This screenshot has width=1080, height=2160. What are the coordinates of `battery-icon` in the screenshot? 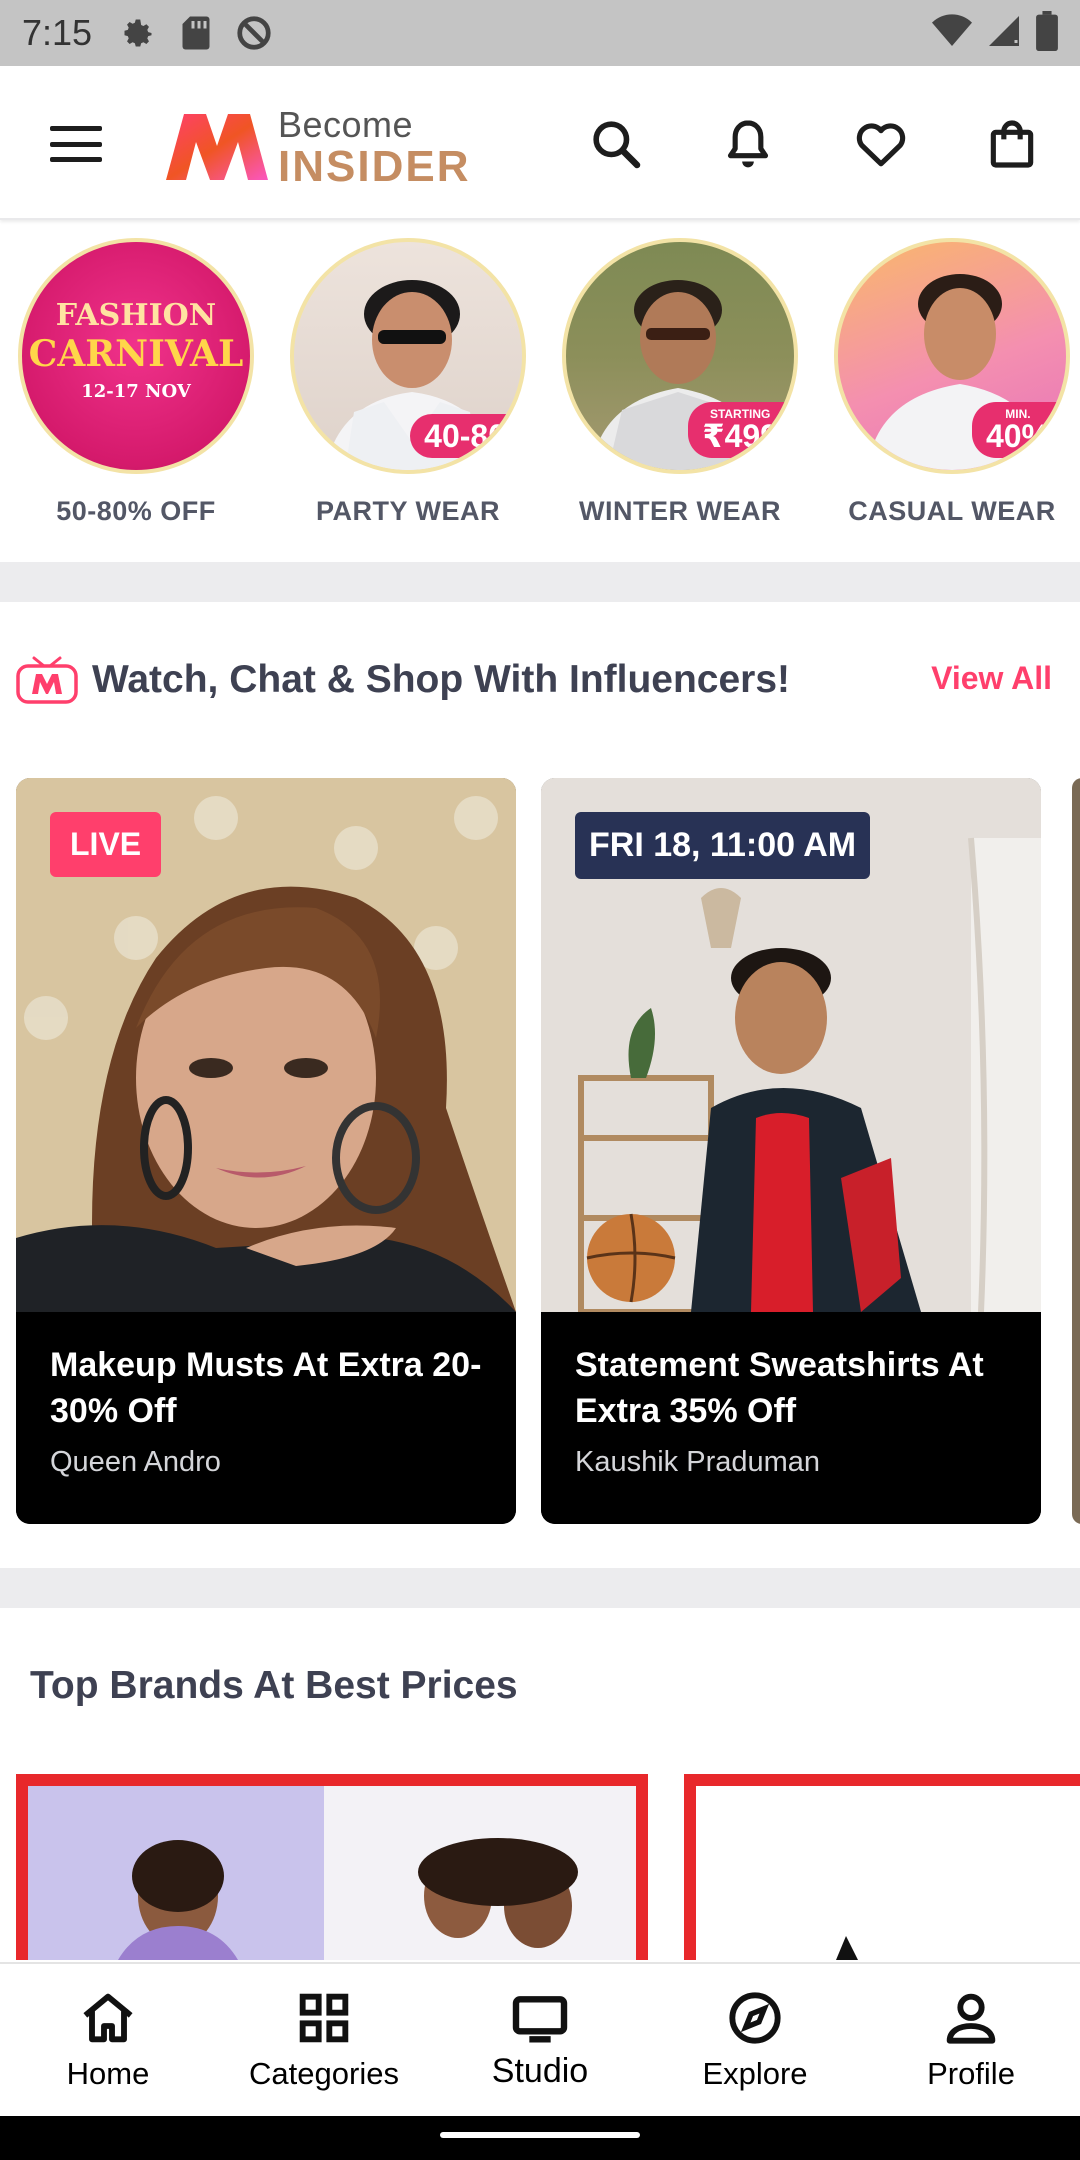 It's located at (1047, 33).